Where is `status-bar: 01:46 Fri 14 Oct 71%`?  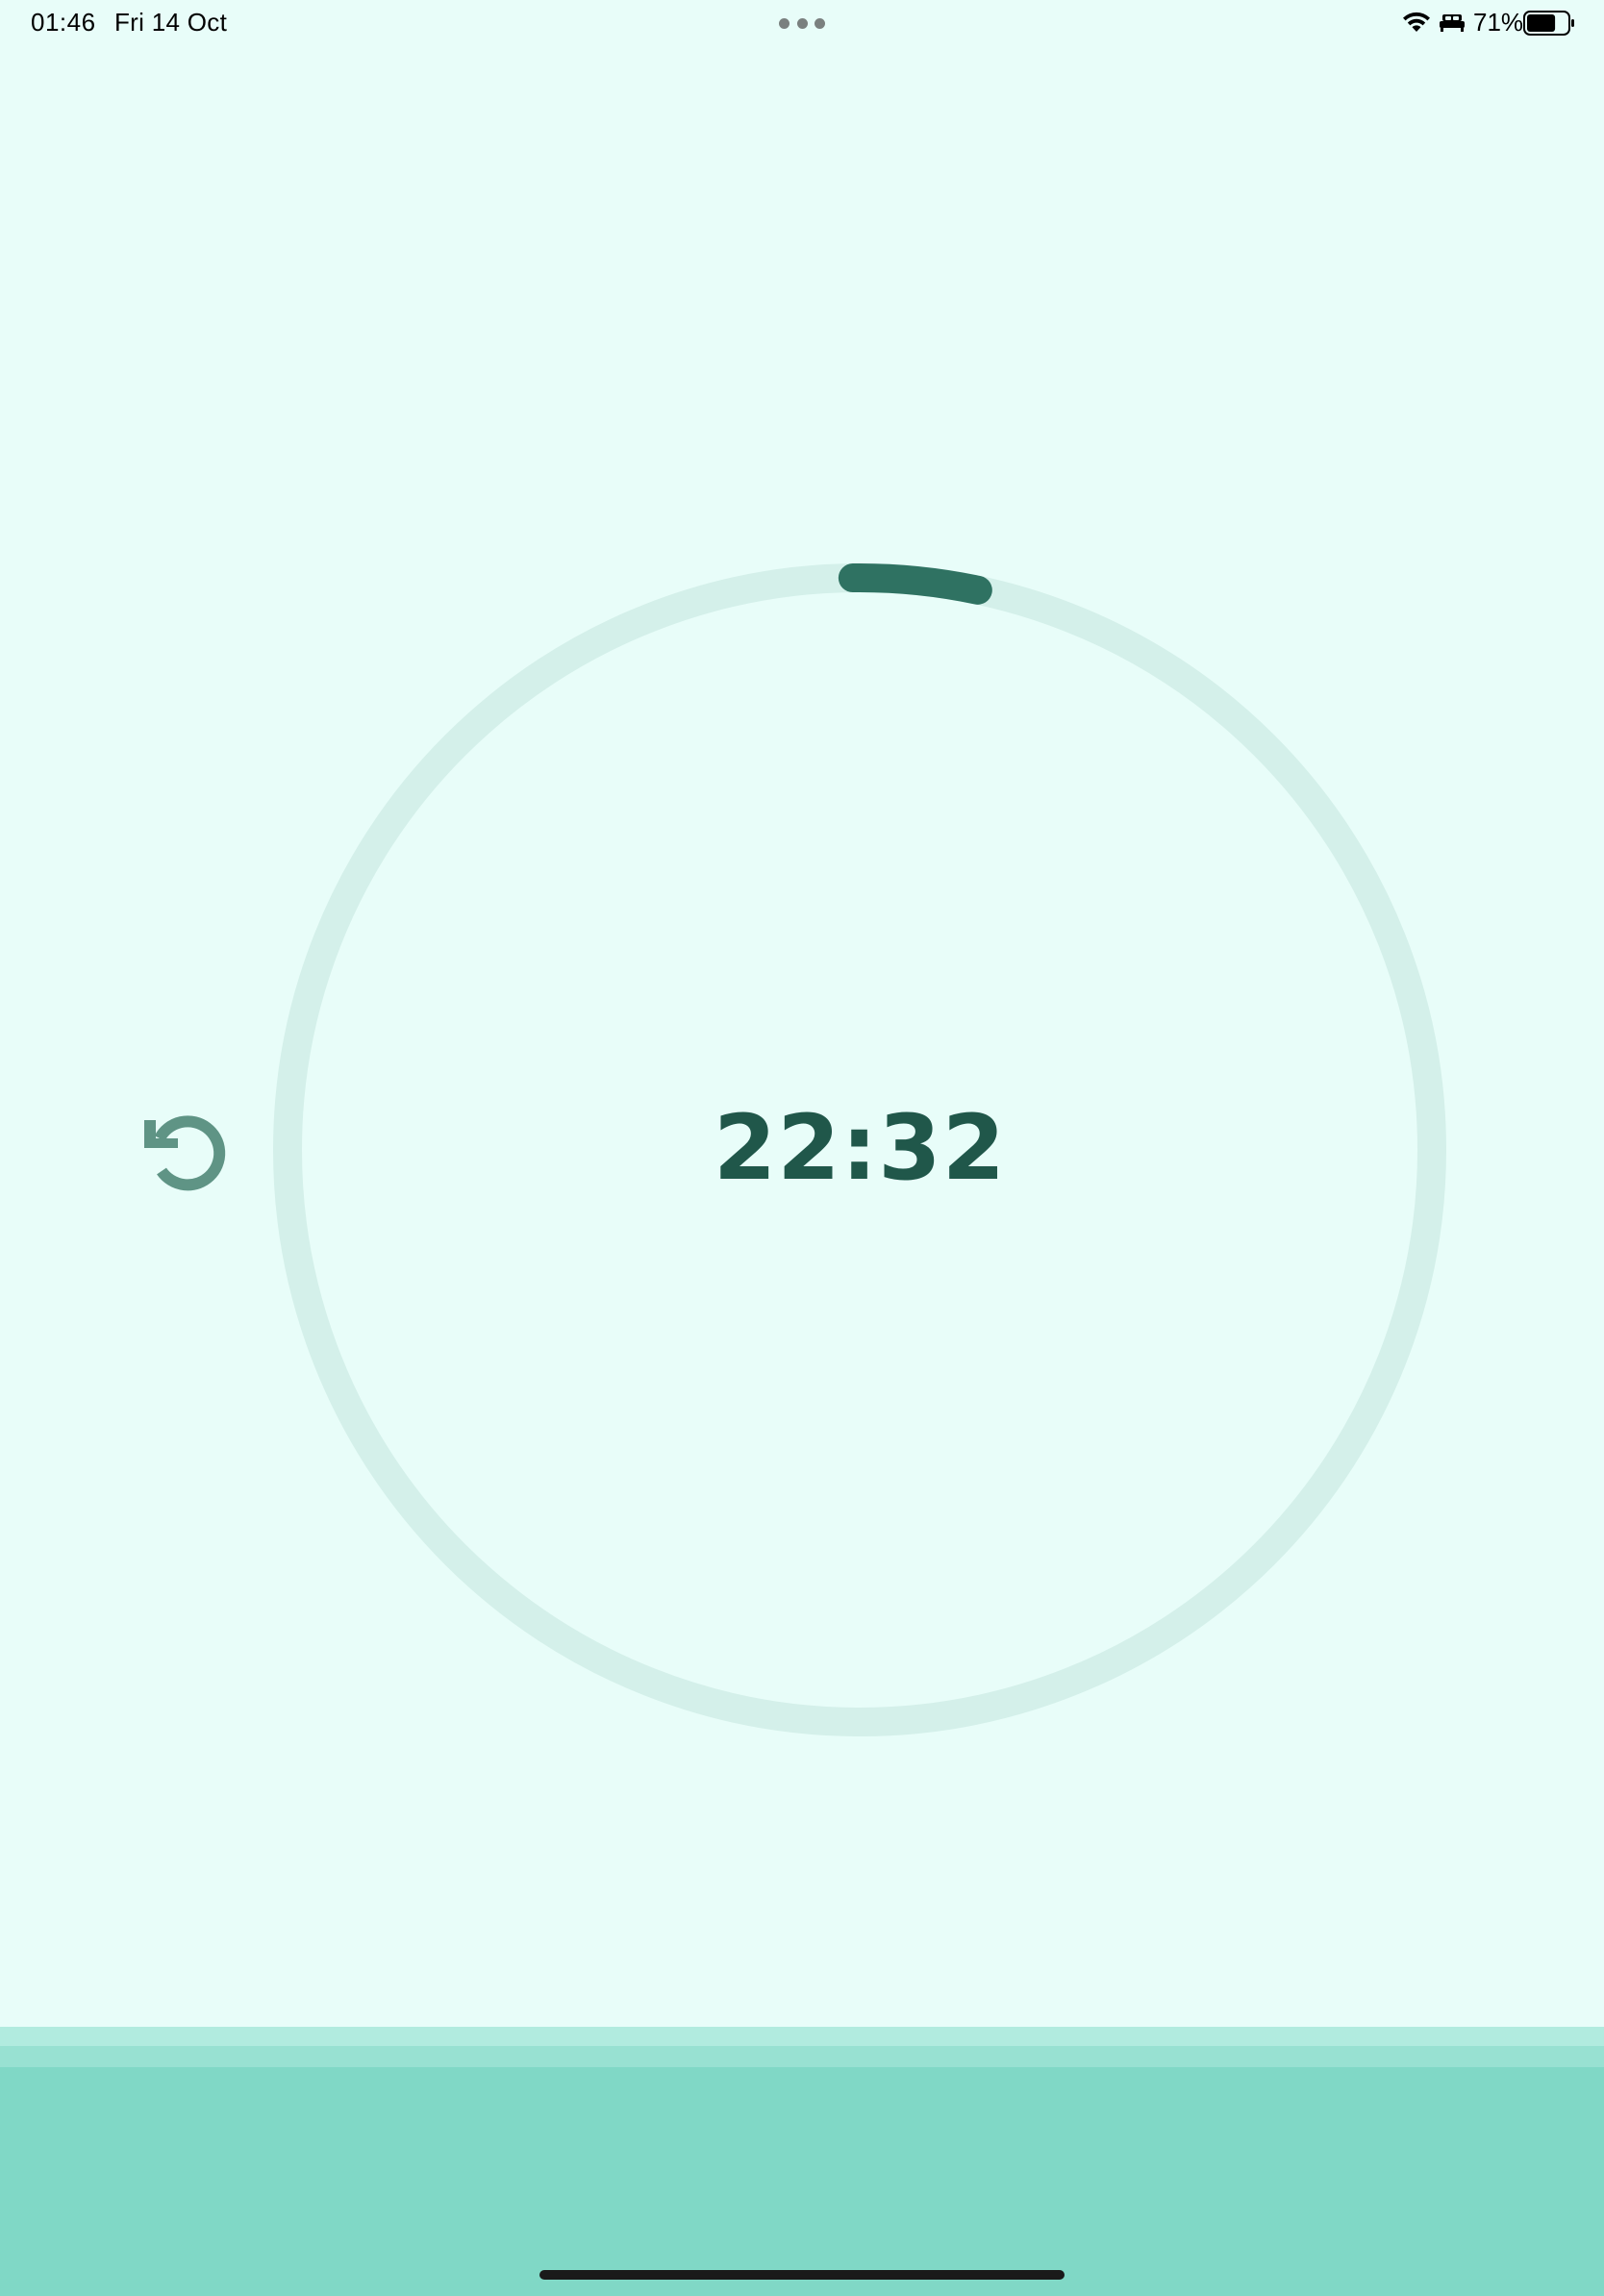
status-bar: 01:46 Fri 14 Oct 71% is located at coordinates (802, 23).